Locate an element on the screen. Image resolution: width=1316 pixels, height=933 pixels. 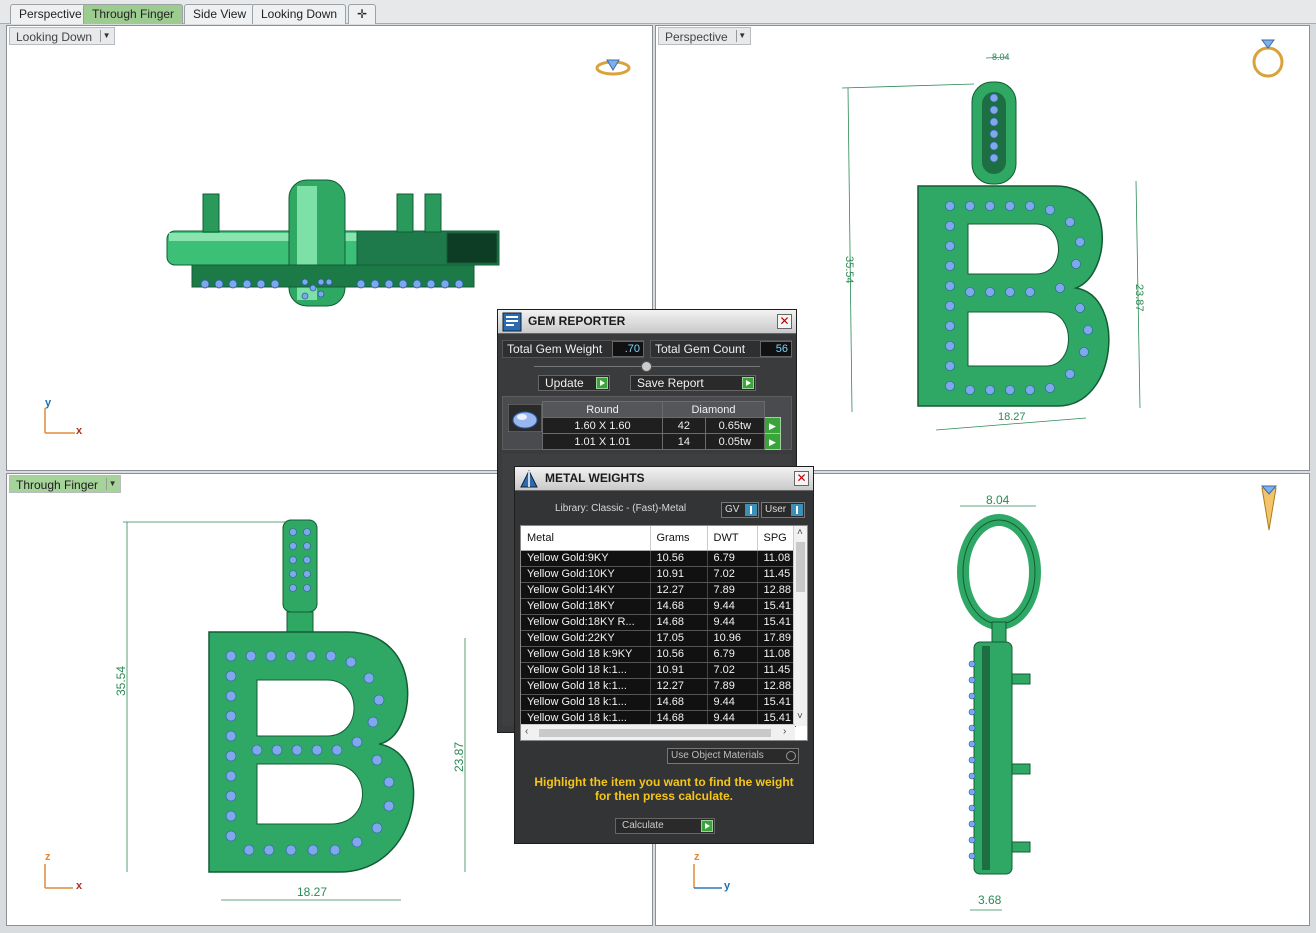
gem-count: 42 is located at coordinates (684, 425).